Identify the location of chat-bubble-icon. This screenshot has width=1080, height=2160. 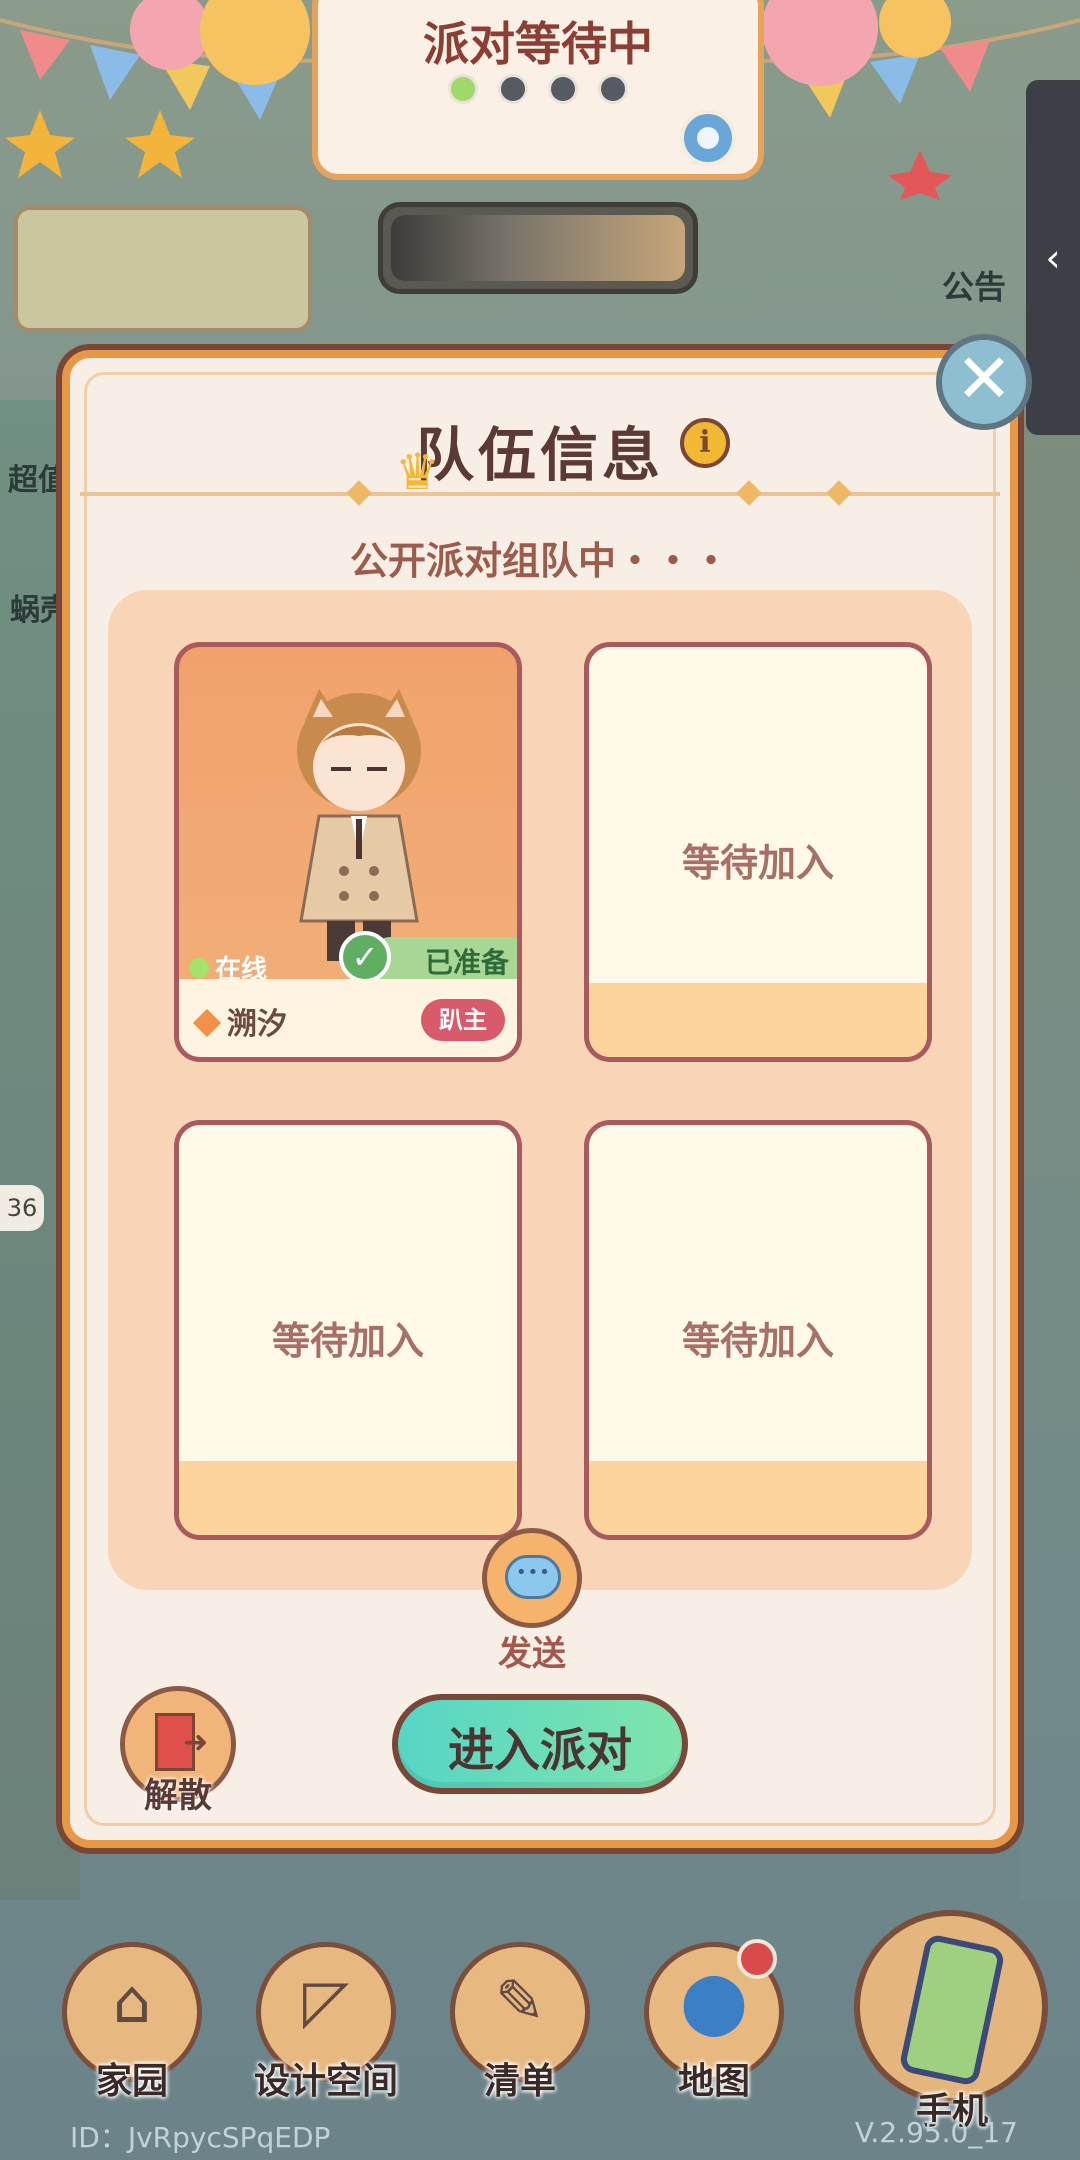
(533, 1577).